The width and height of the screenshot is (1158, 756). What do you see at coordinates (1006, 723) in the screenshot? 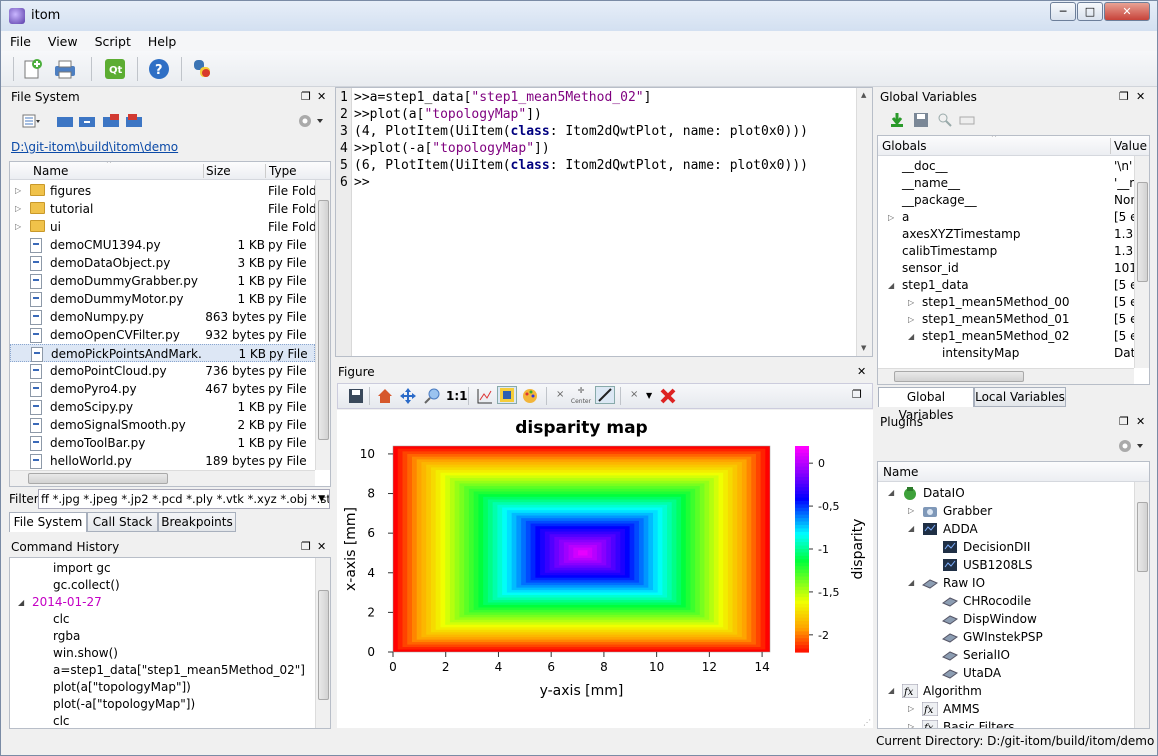
I see `plugin-row: ▷ fx Basic Filters` at bounding box center [1006, 723].